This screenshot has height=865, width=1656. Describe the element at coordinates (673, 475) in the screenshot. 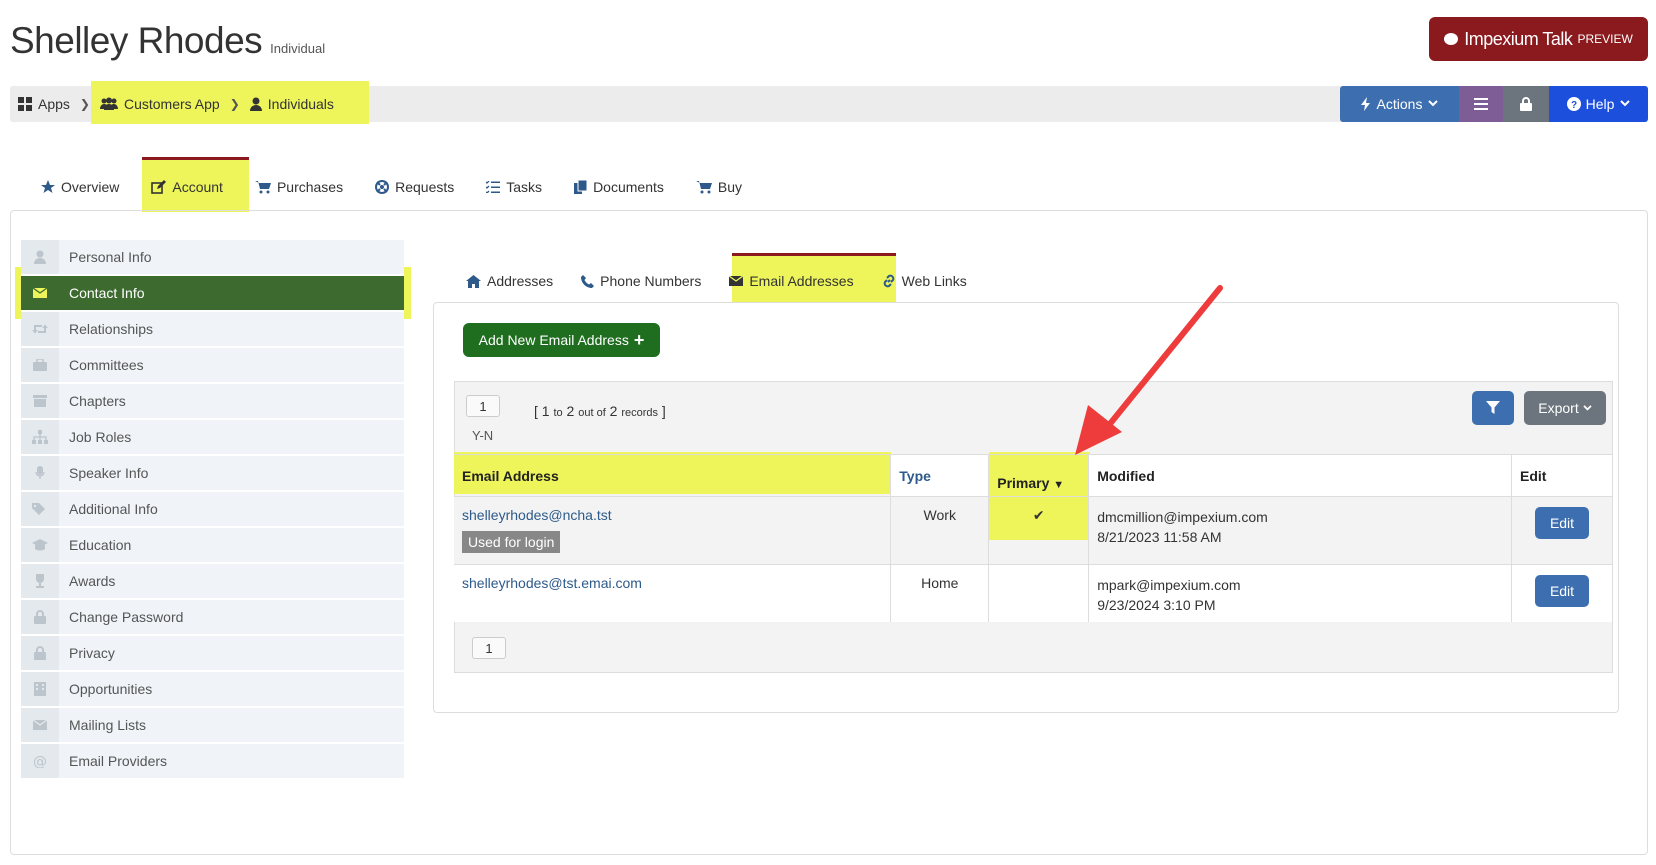

I see `column-header-email: Email Address` at that location.